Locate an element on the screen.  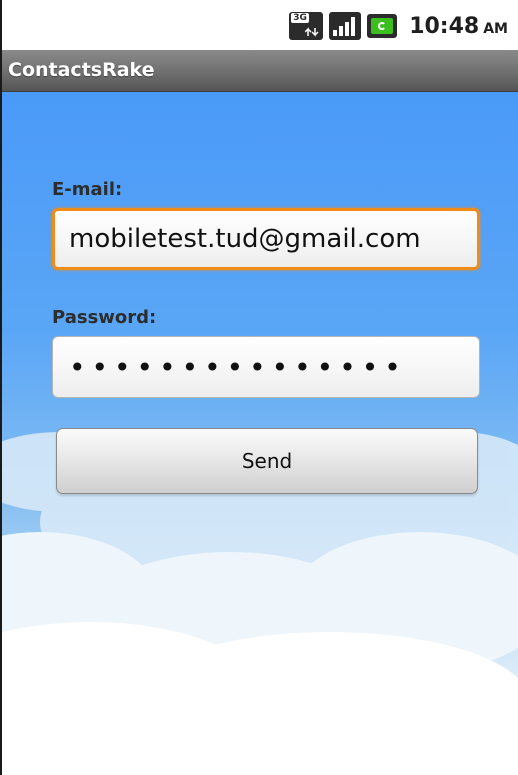
network-3g-icon: 3G is located at coordinates (306, 26).